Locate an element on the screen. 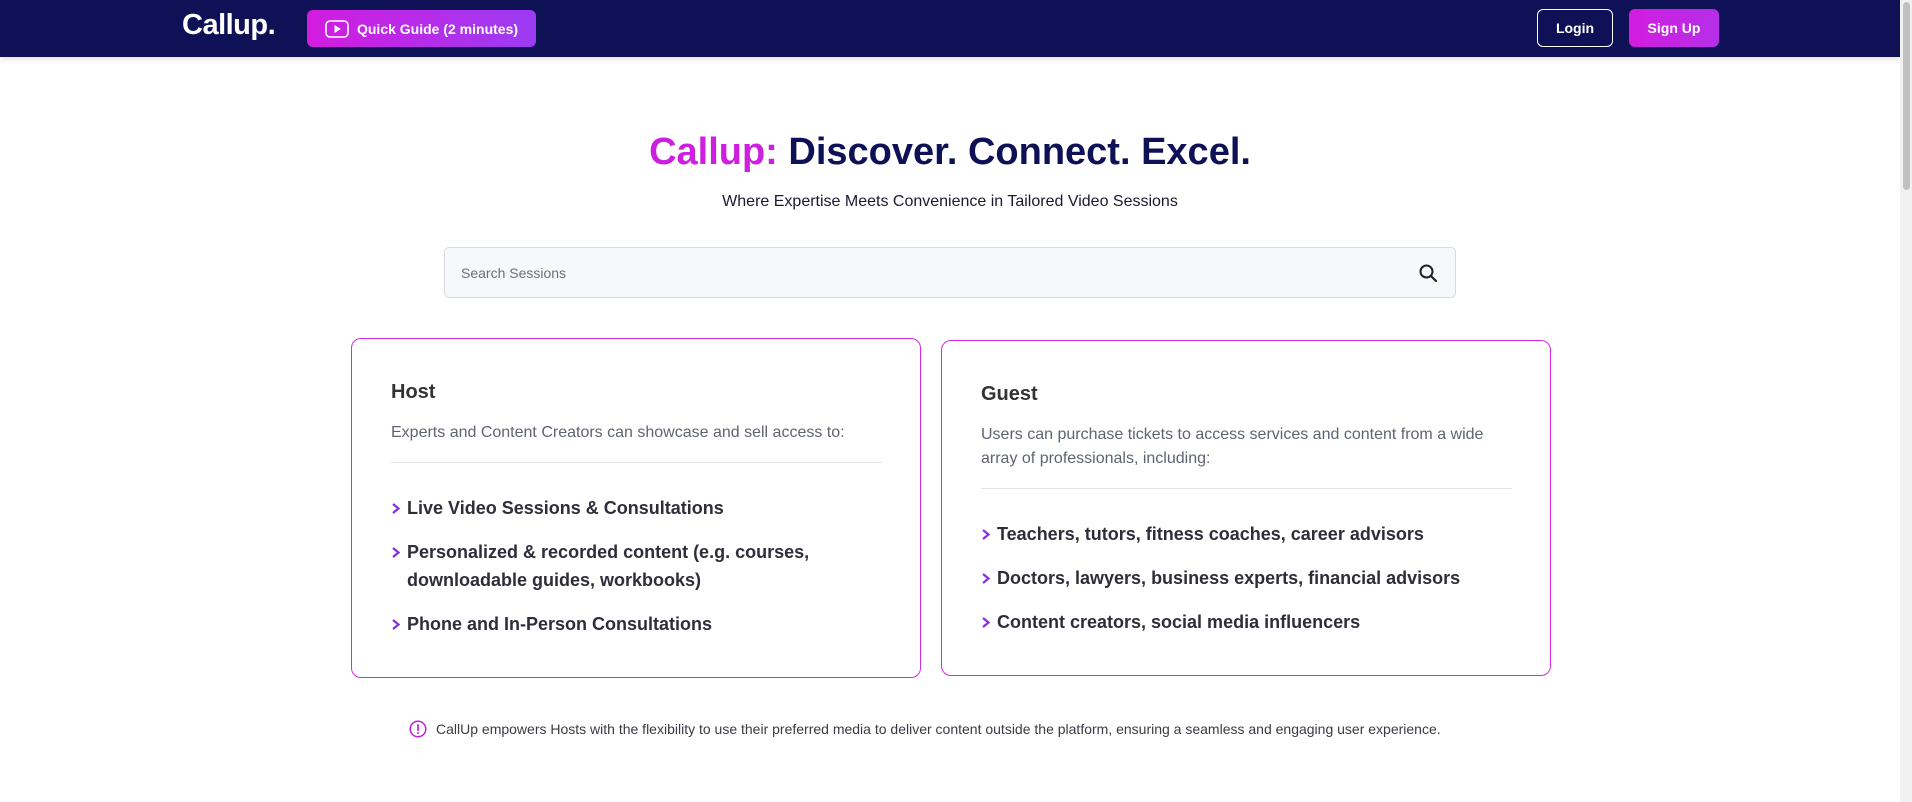 The height and width of the screenshot is (802, 1912). hero-title: Callup: Discover. Connect. Excel. is located at coordinates (950, 152).